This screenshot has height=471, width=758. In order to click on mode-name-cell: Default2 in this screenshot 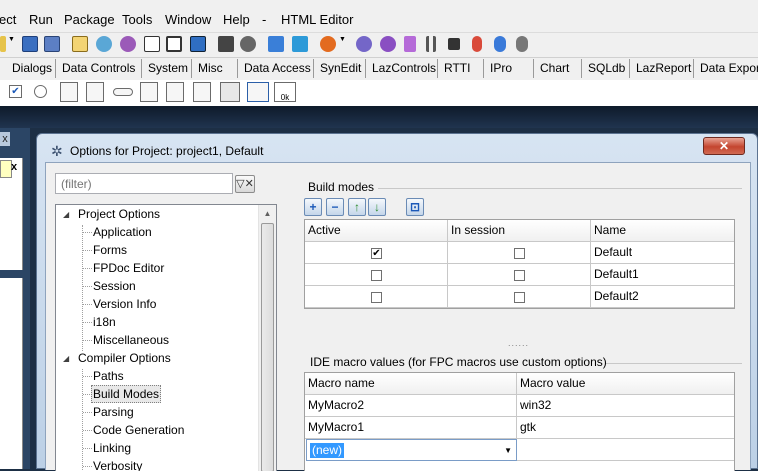, I will do `click(662, 297)`.